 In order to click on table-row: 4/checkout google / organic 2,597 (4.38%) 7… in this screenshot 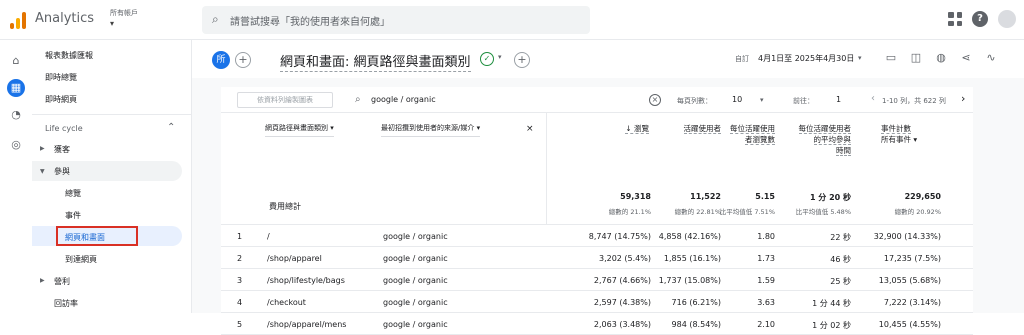, I will do `click(597, 302)`.